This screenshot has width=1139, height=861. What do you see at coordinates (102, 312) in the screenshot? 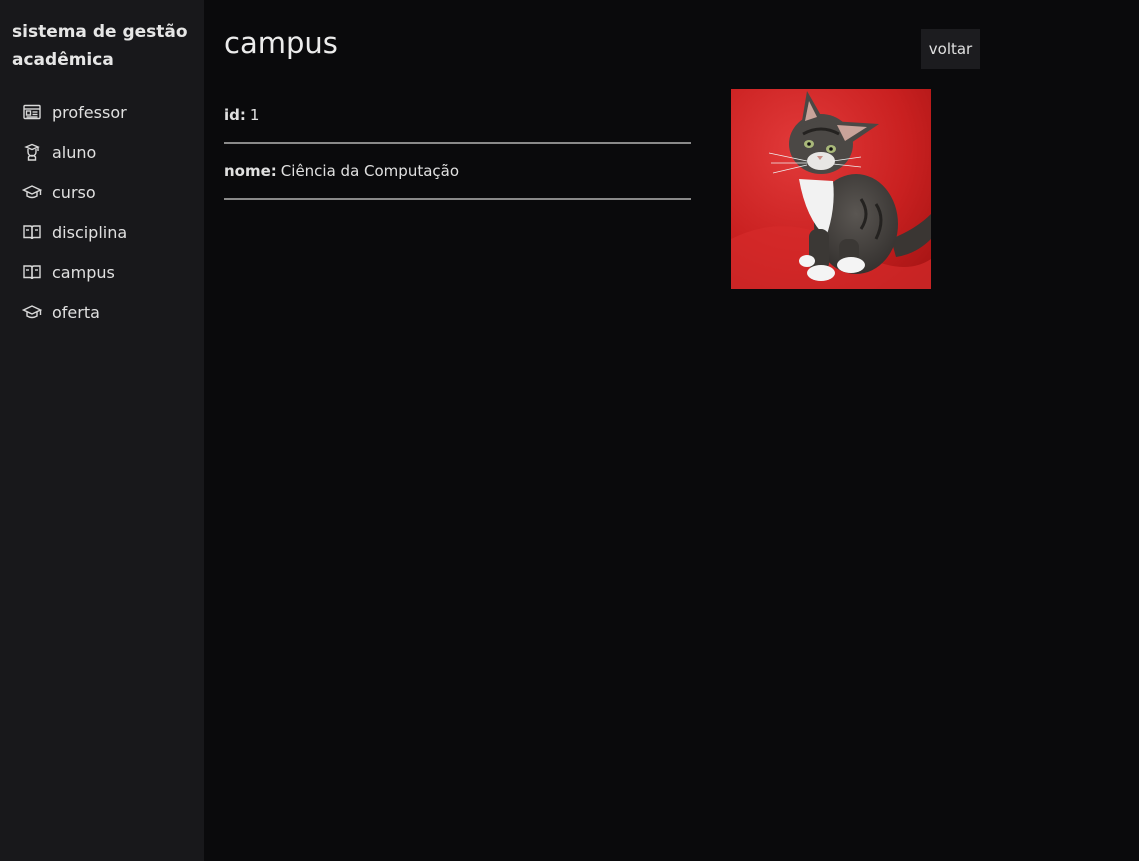
I see `sidebar-item-oferta: oferta` at bounding box center [102, 312].